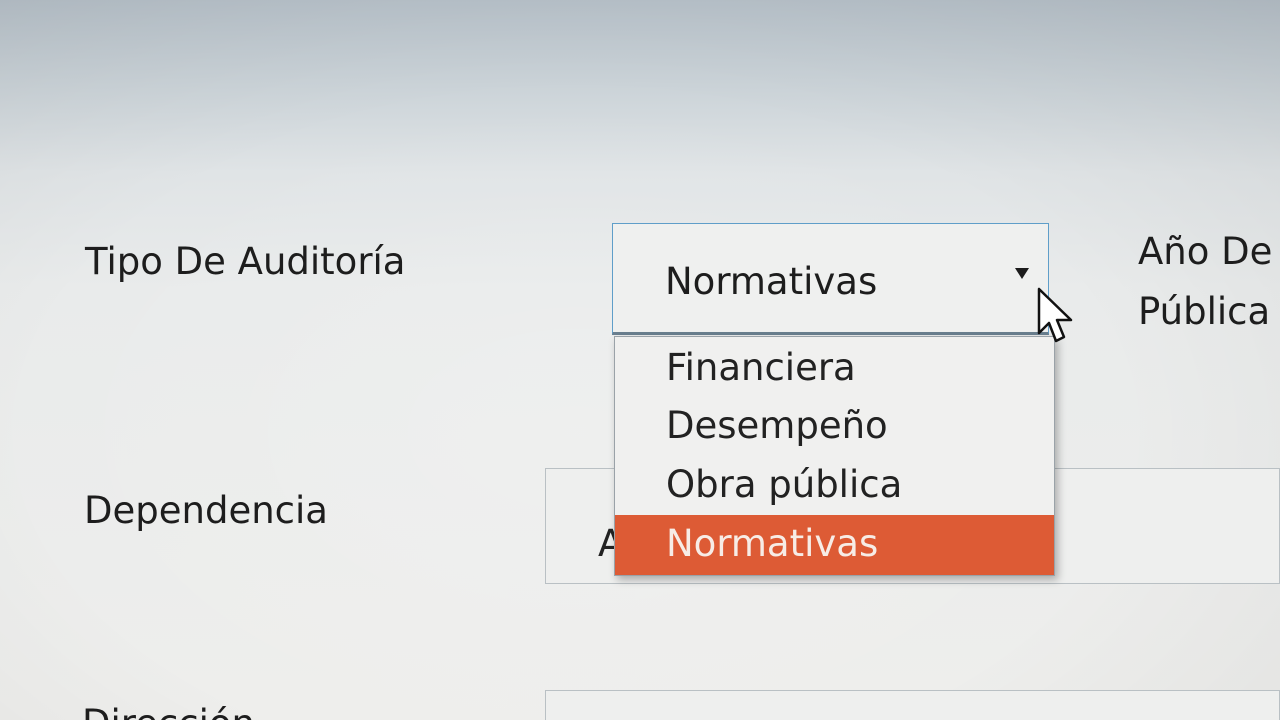 The height and width of the screenshot is (720, 1280). I want to click on option-normativas: Normativas, so click(834, 545).